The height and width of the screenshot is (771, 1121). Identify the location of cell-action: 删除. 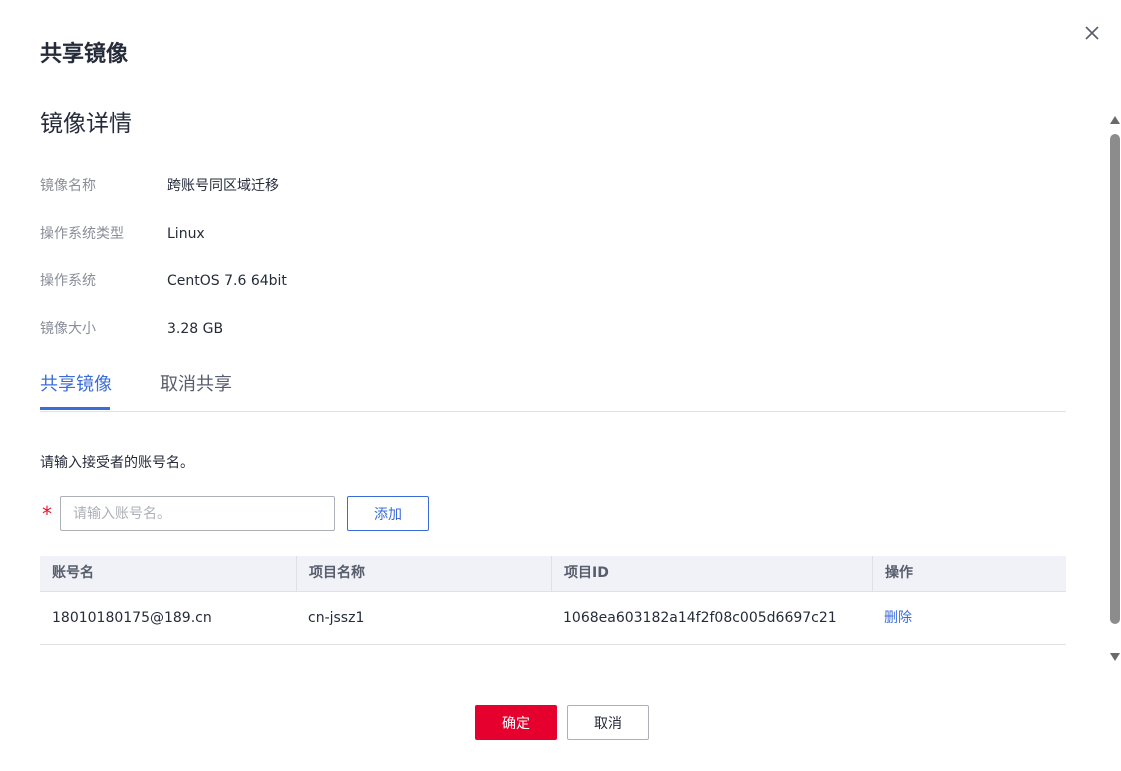
(969, 618).